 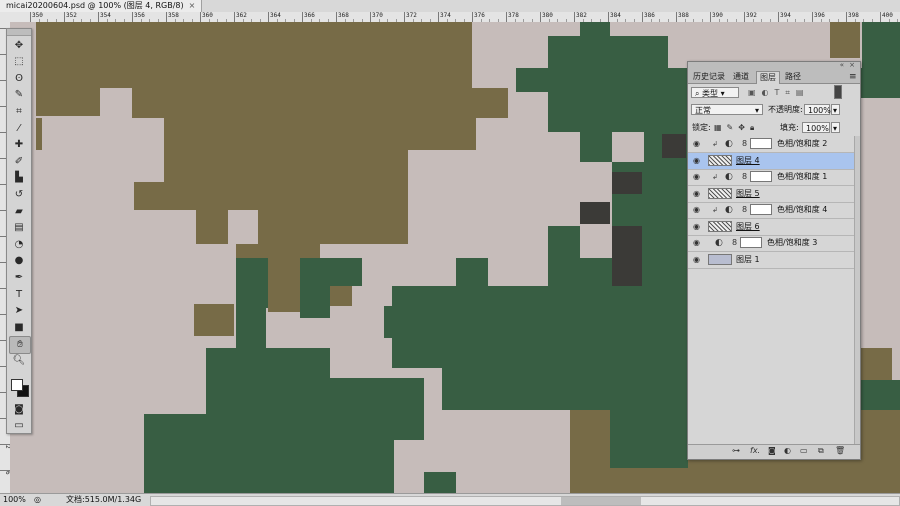 I want to click on brush-icon: ✐, so click(x=19, y=161).